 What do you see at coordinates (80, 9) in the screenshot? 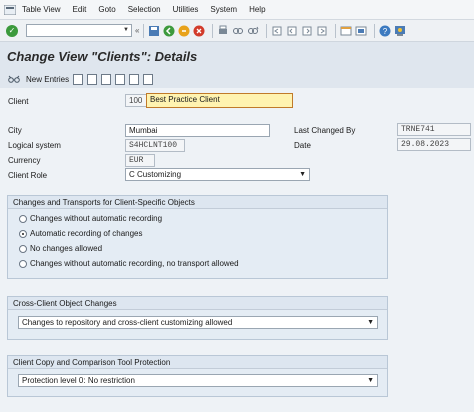
I see `menu-edit: Edit` at bounding box center [80, 9].